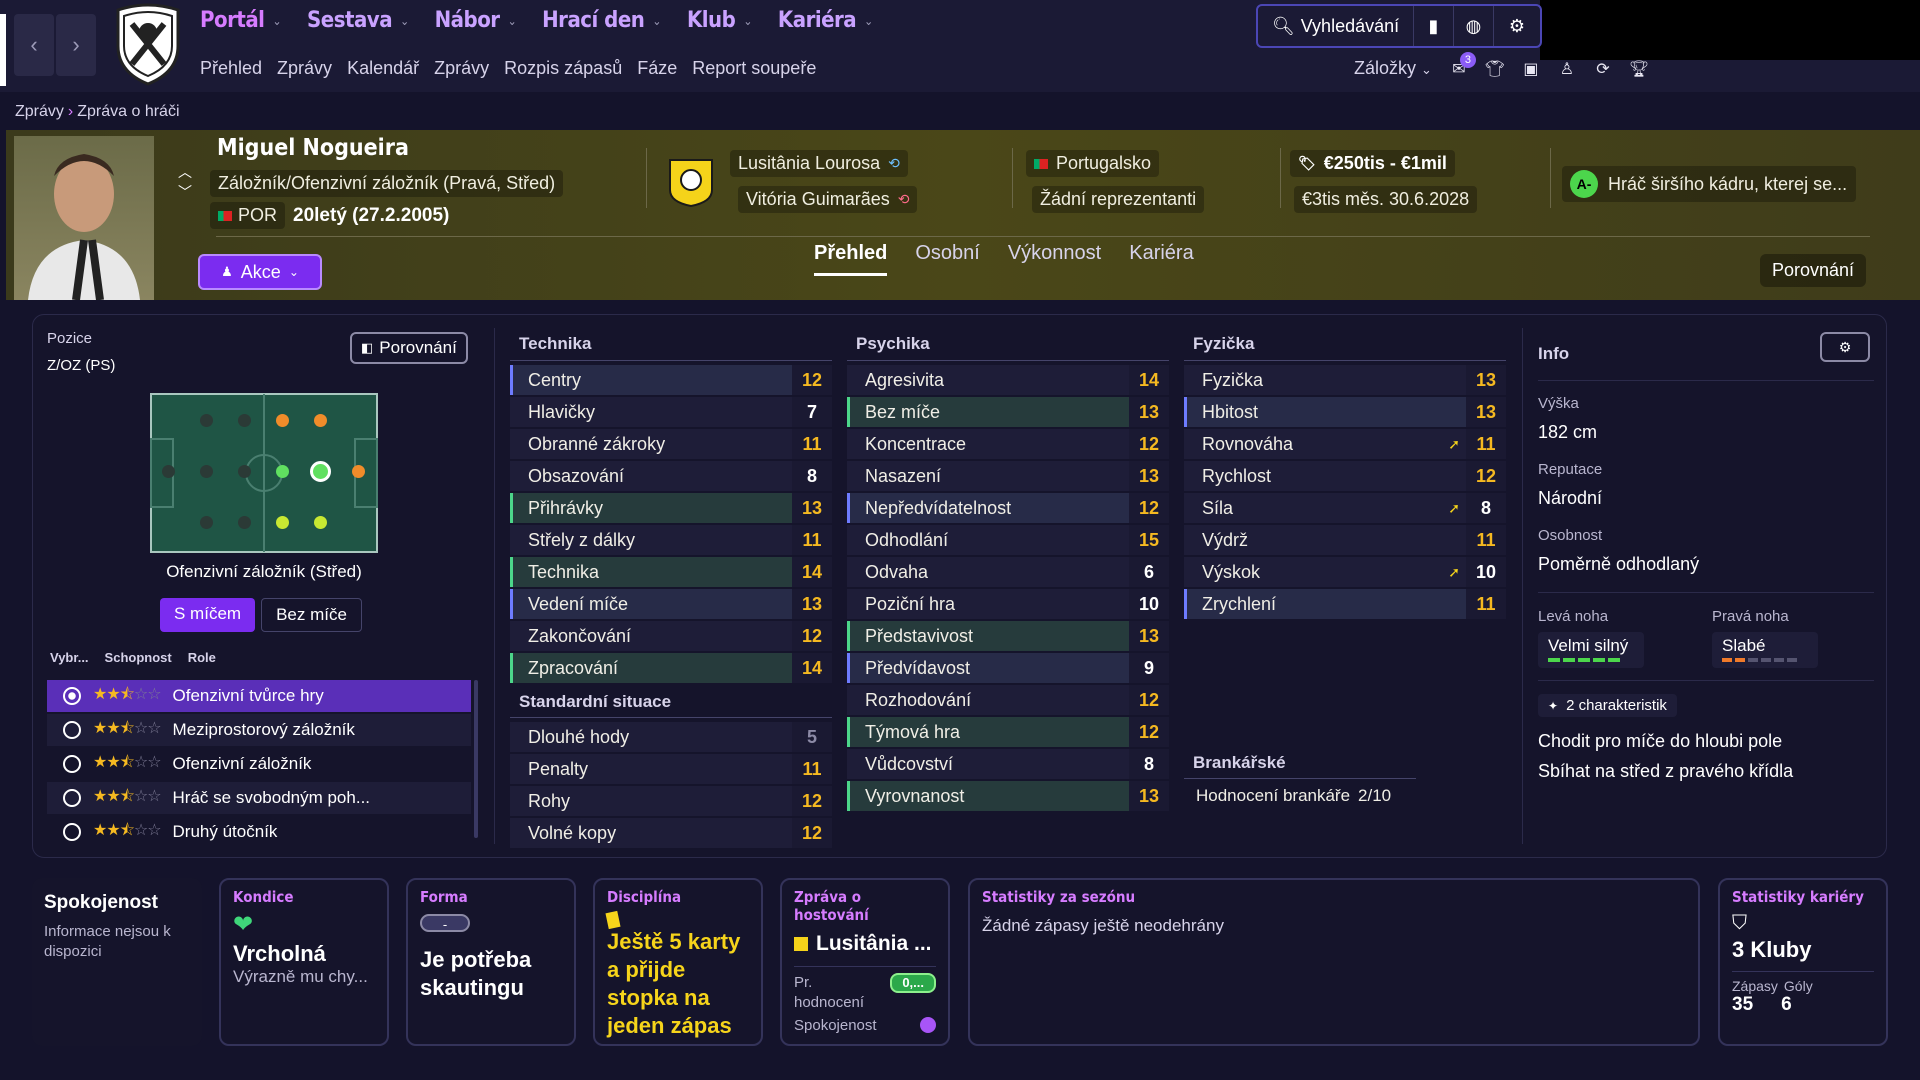 The height and width of the screenshot is (1080, 1920). I want to click on card-forma: Forma - Je potřeba skautingu, so click(491, 962).